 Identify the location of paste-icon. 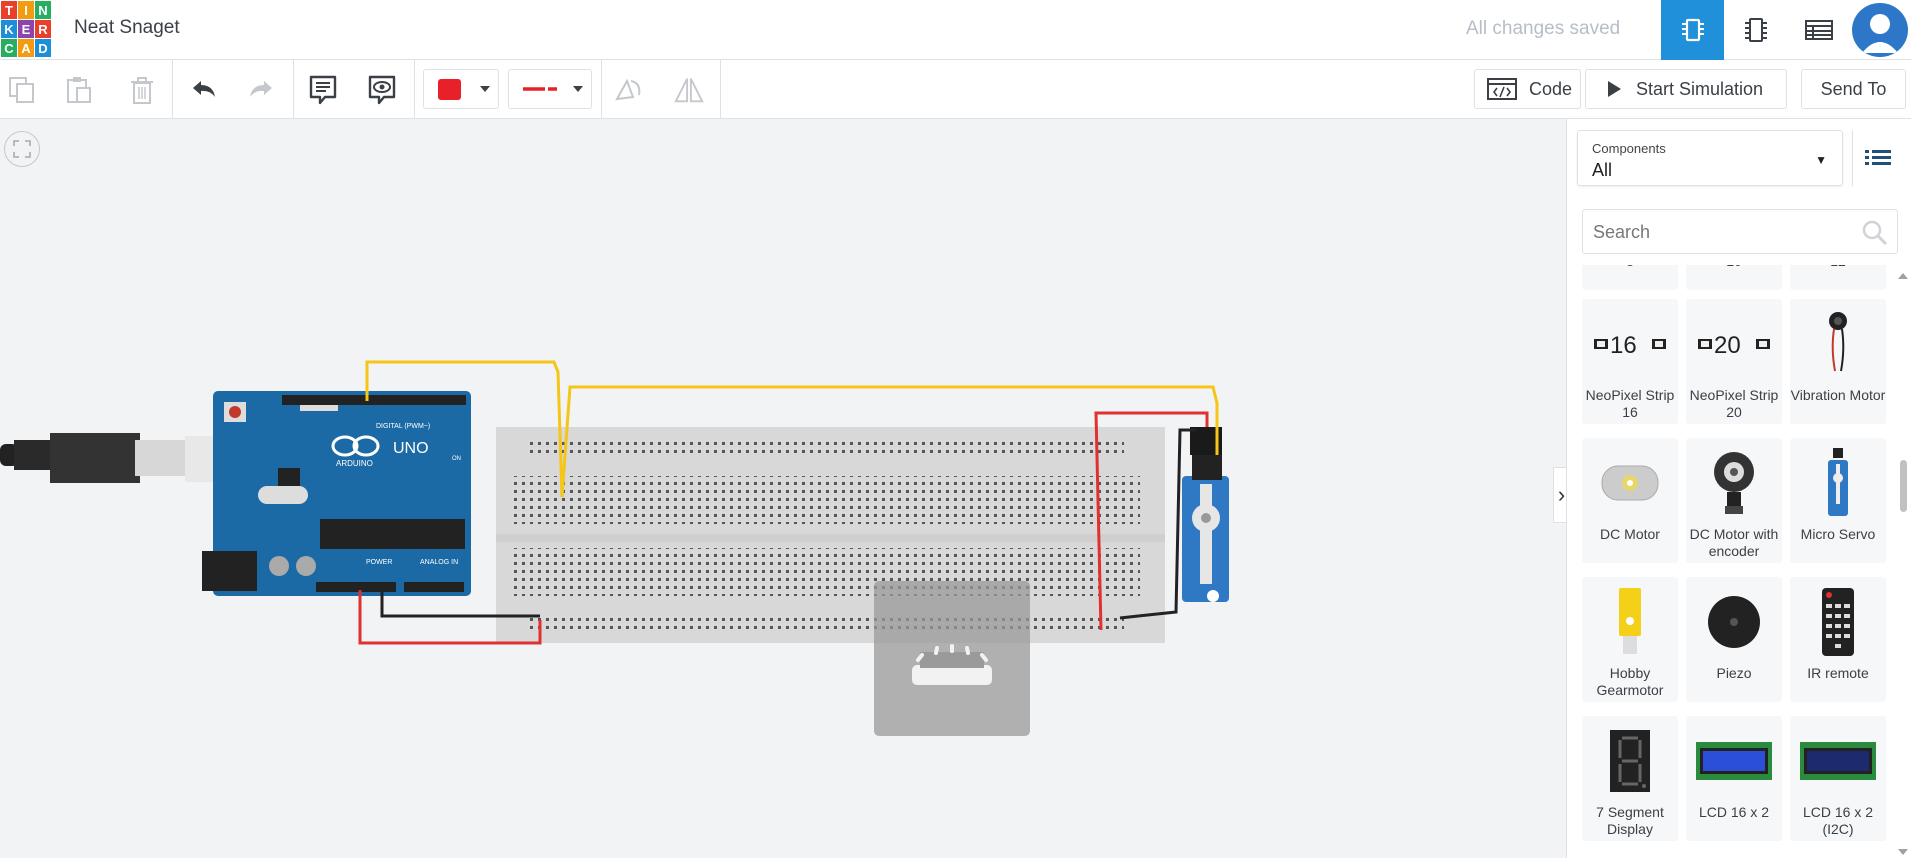
(79, 90).